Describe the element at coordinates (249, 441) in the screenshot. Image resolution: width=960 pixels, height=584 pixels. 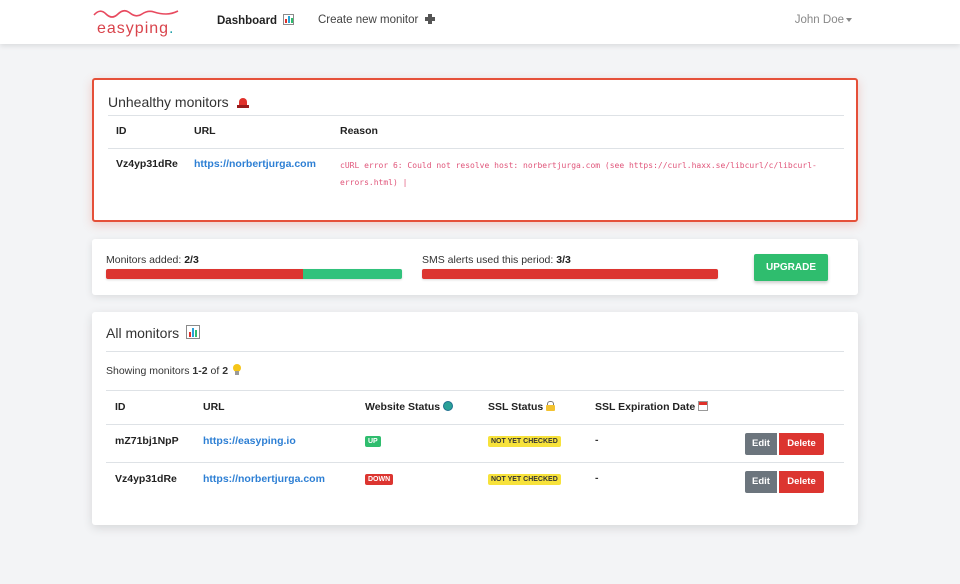
I see `monitor-url-link: https://easyping.io` at that location.